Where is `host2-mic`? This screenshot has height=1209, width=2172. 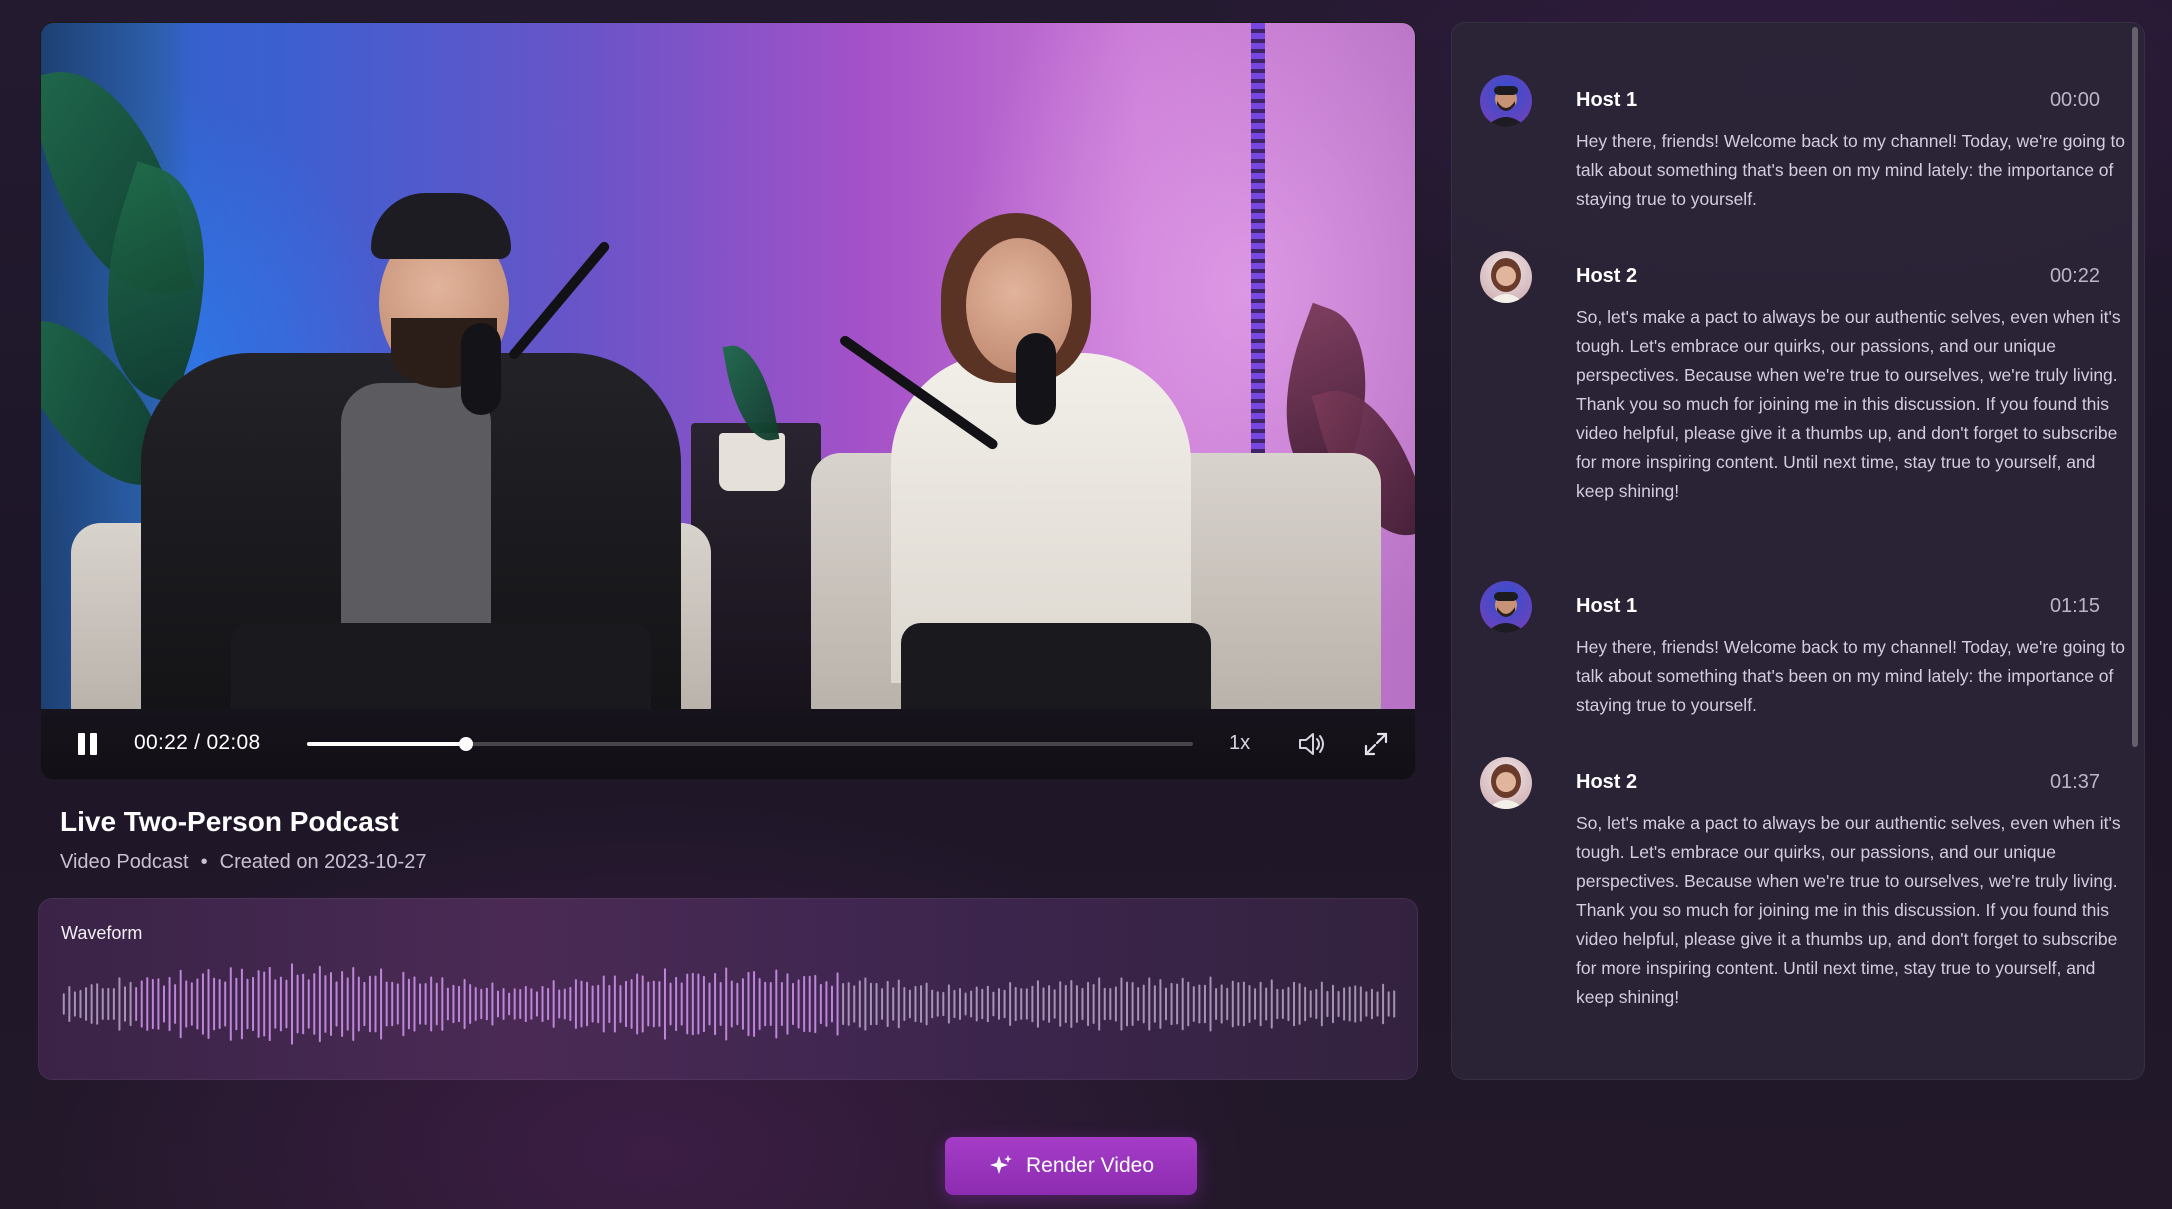 host2-mic is located at coordinates (1036, 379).